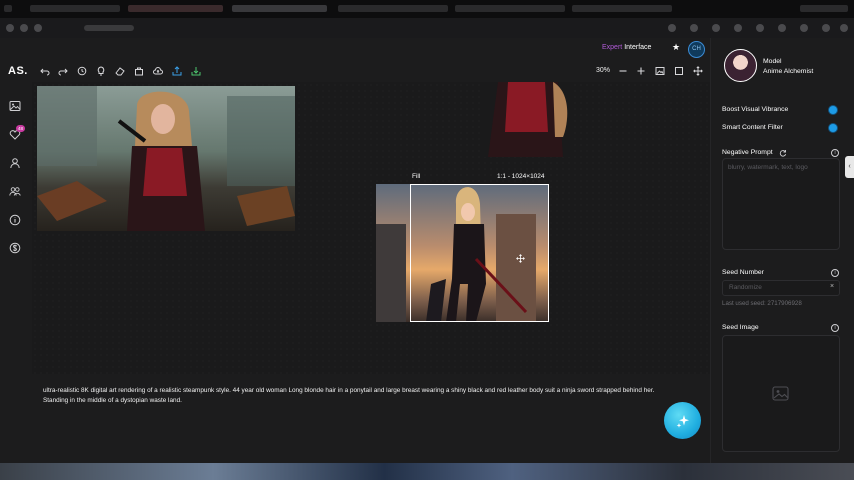 This screenshot has width=854, height=480. Describe the element at coordinates (63, 71) in the screenshot. I see `redo-icon` at that location.